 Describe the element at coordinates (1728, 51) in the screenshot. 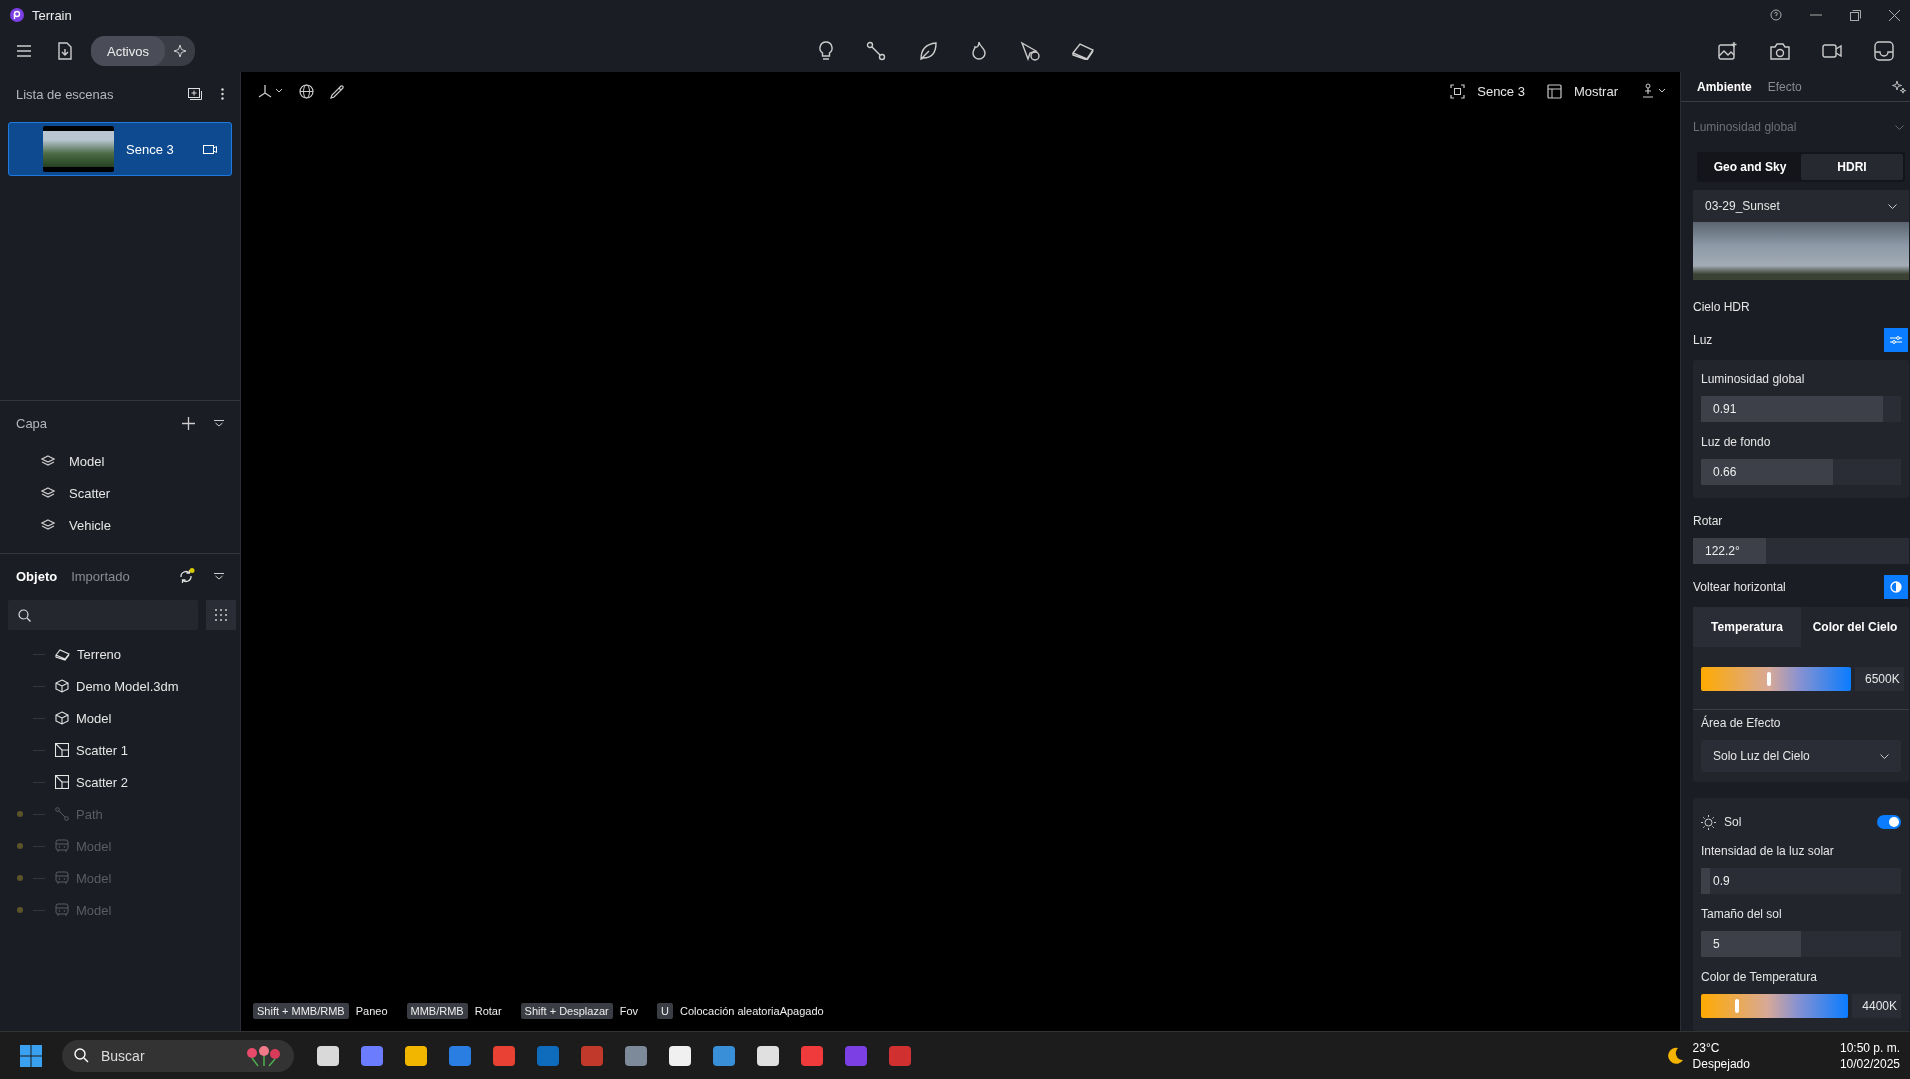

I see `image-sparkle-icon` at that location.